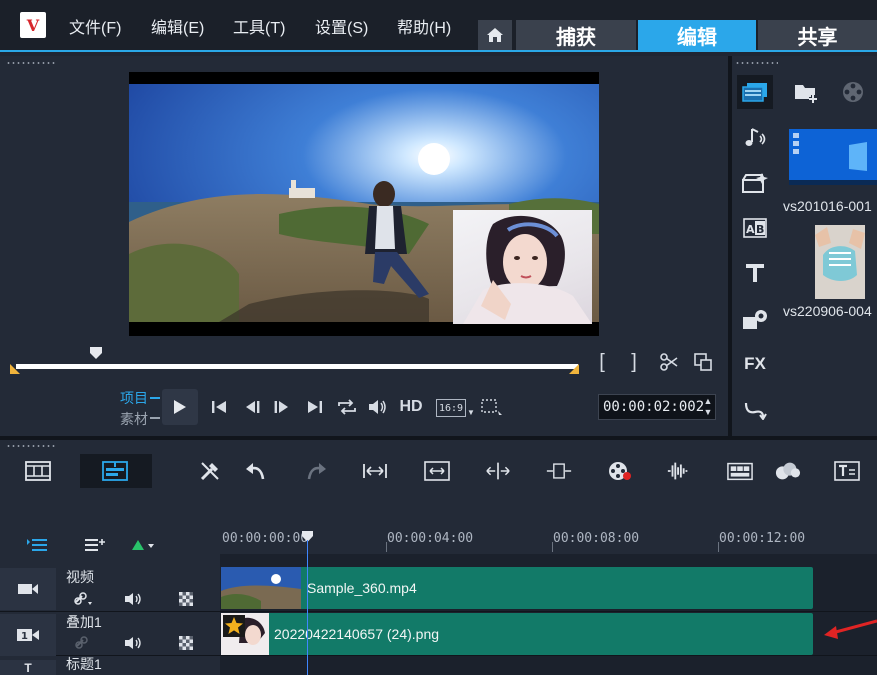 Image resolution: width=877 pixels, height=675 pixels. Describe the element at coordinates (253, 407) in the screenshot. I see `previous-frame-button` at that location.